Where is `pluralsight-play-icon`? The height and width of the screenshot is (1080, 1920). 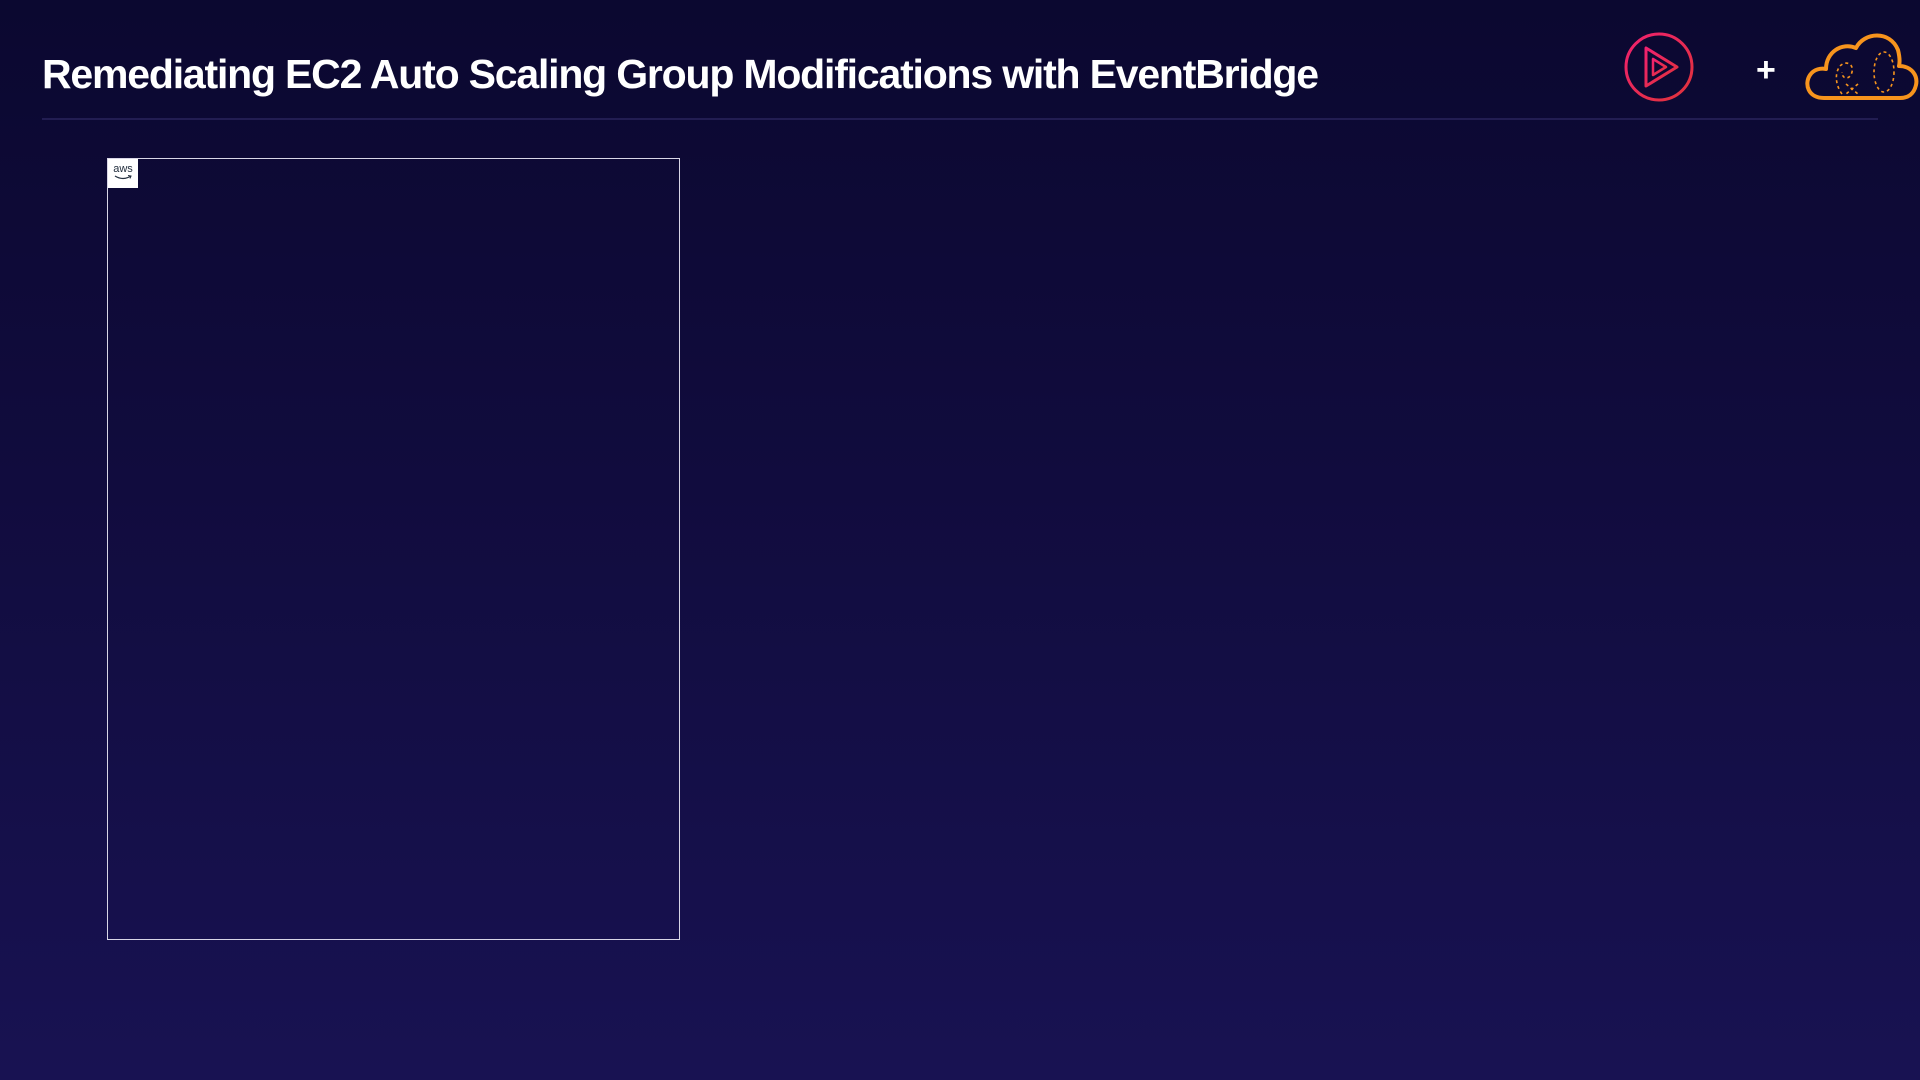 pluralsight-play-icon is located at coordinates (1659, 67).